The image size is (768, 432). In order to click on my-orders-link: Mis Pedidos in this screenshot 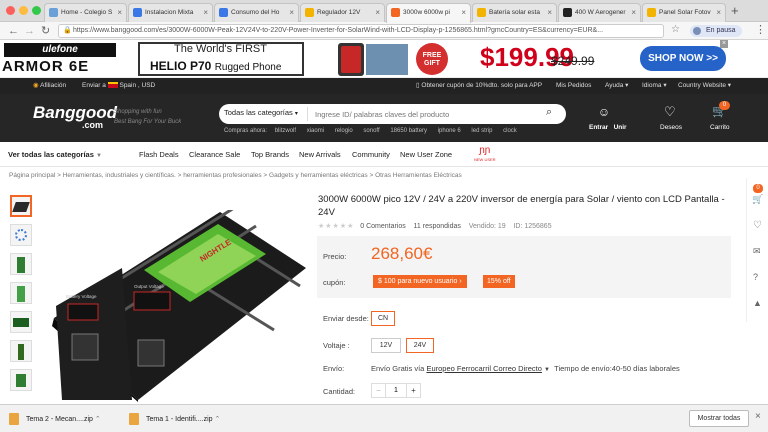, I will do `click(573, 86)`.